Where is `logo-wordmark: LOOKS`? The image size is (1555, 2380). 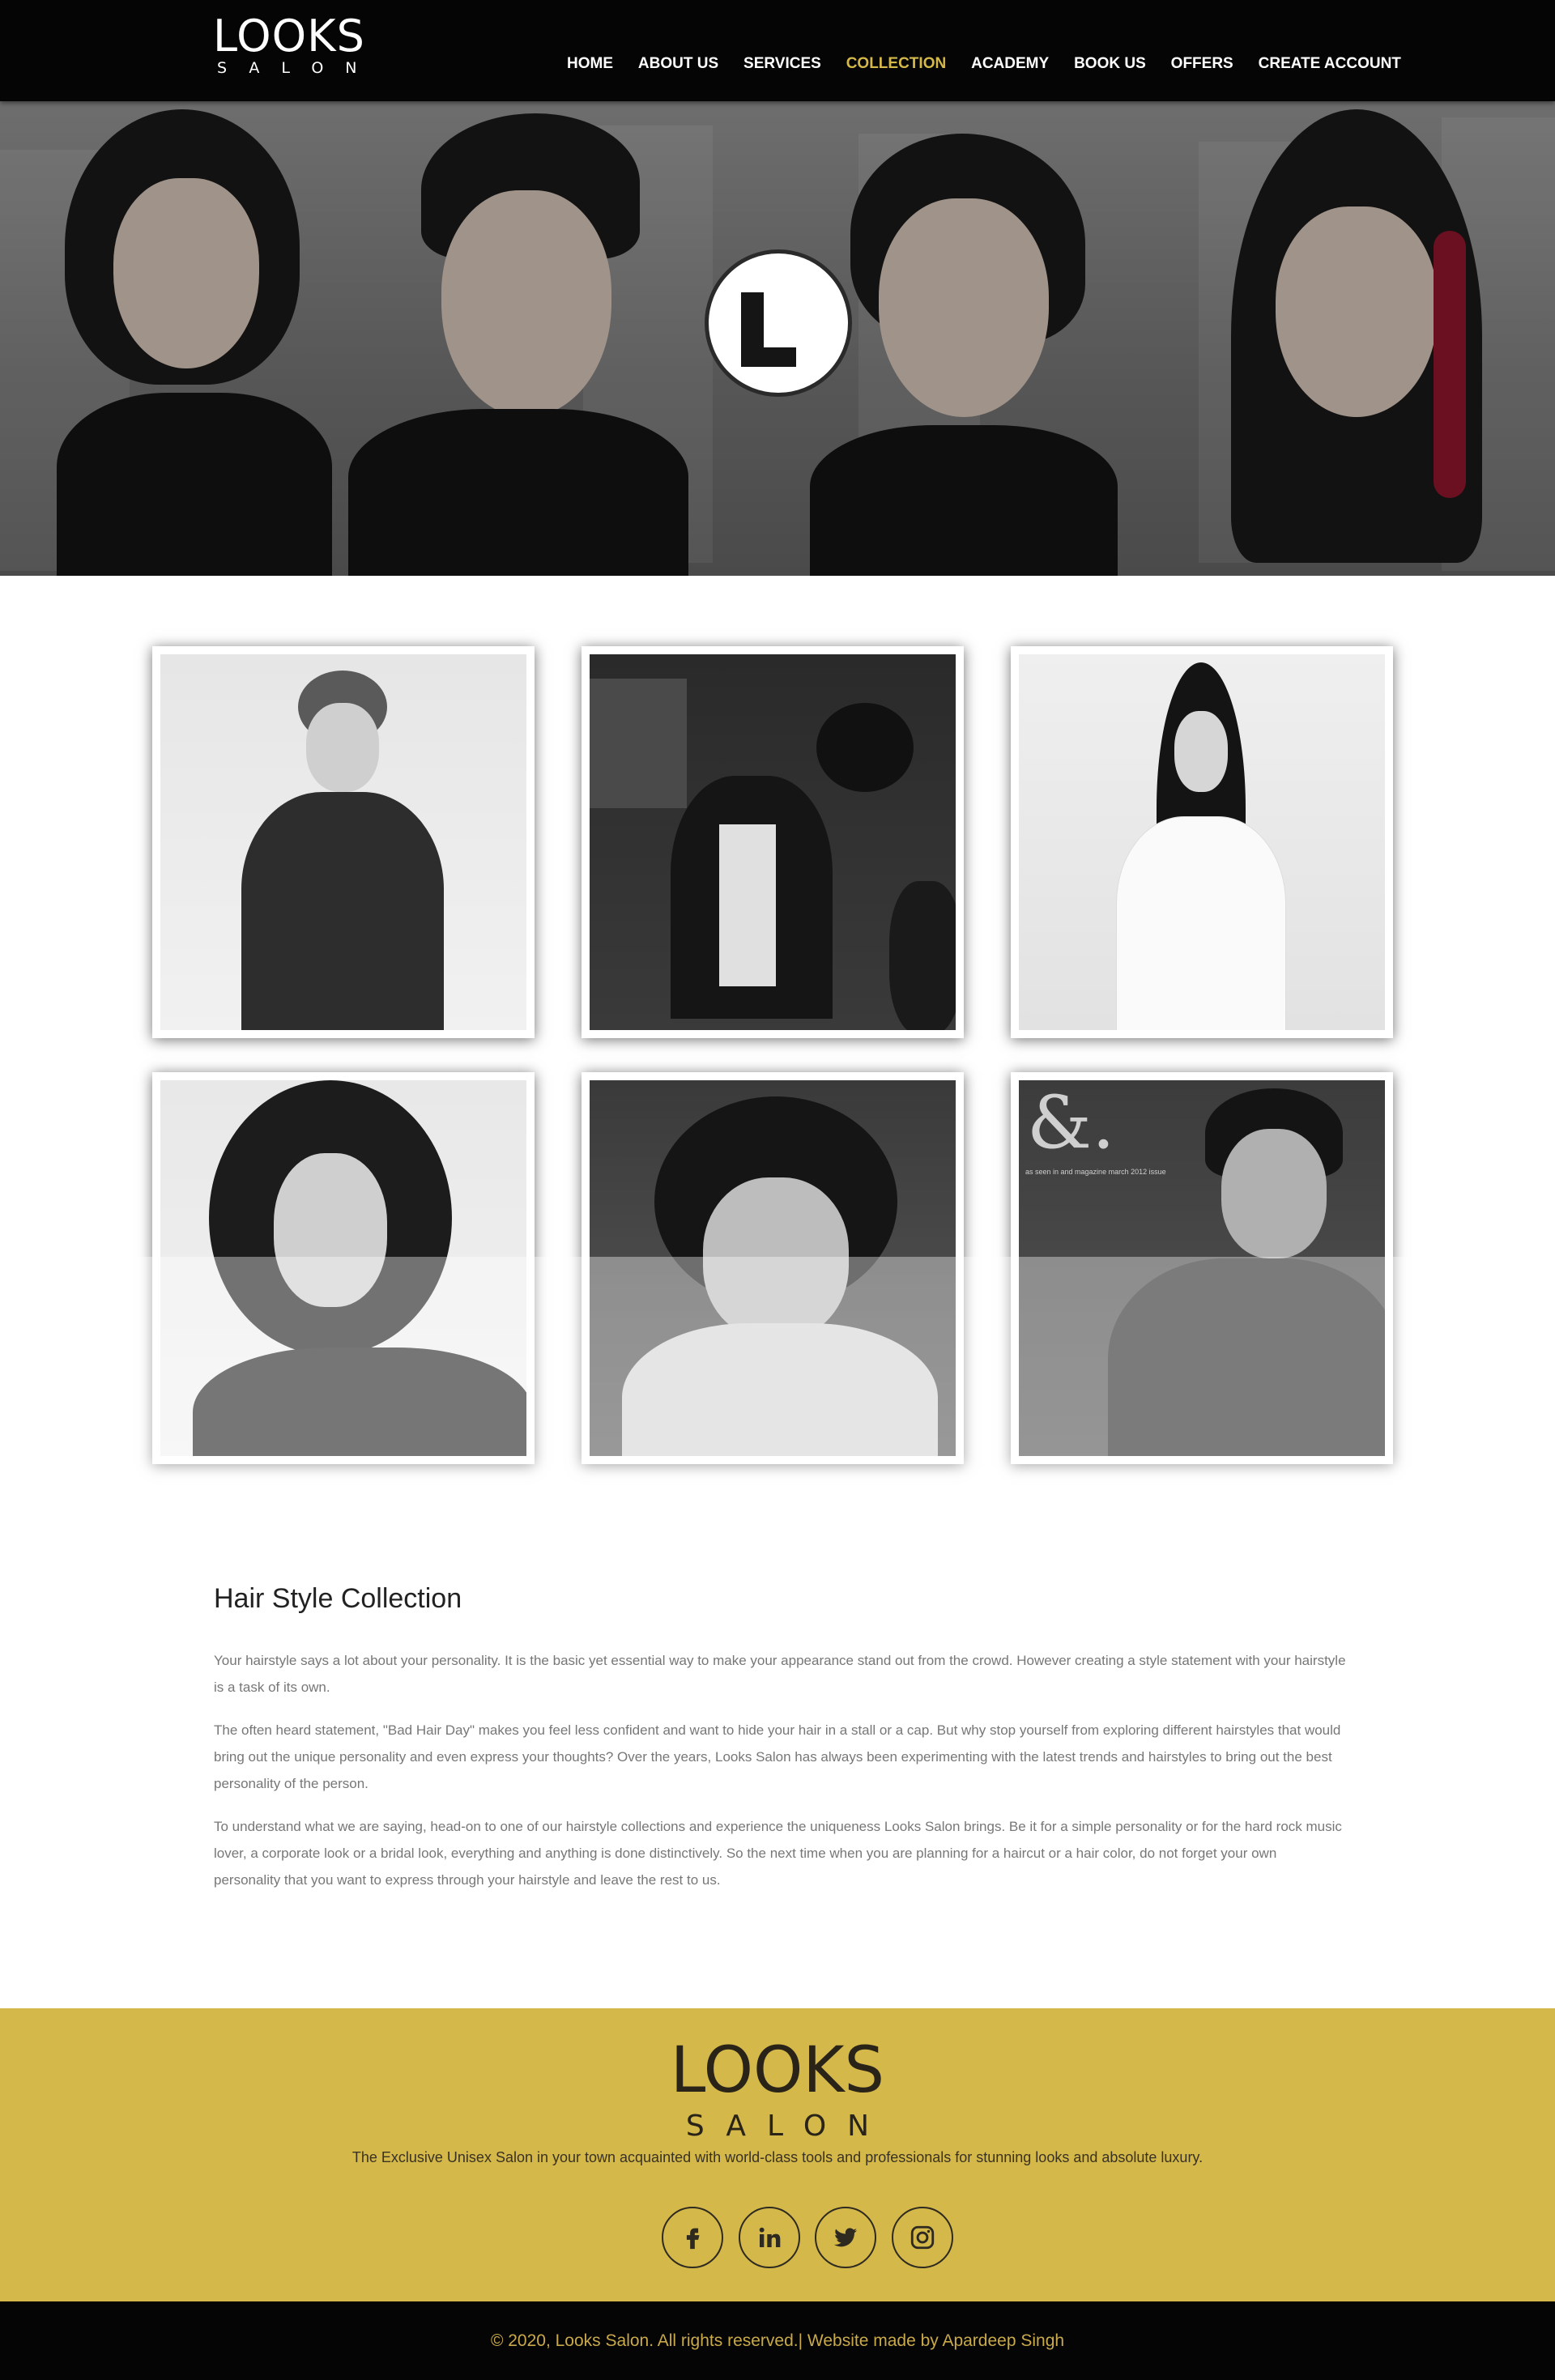 logo-wordmark: LOOKS is located at coordinates (289, 37).